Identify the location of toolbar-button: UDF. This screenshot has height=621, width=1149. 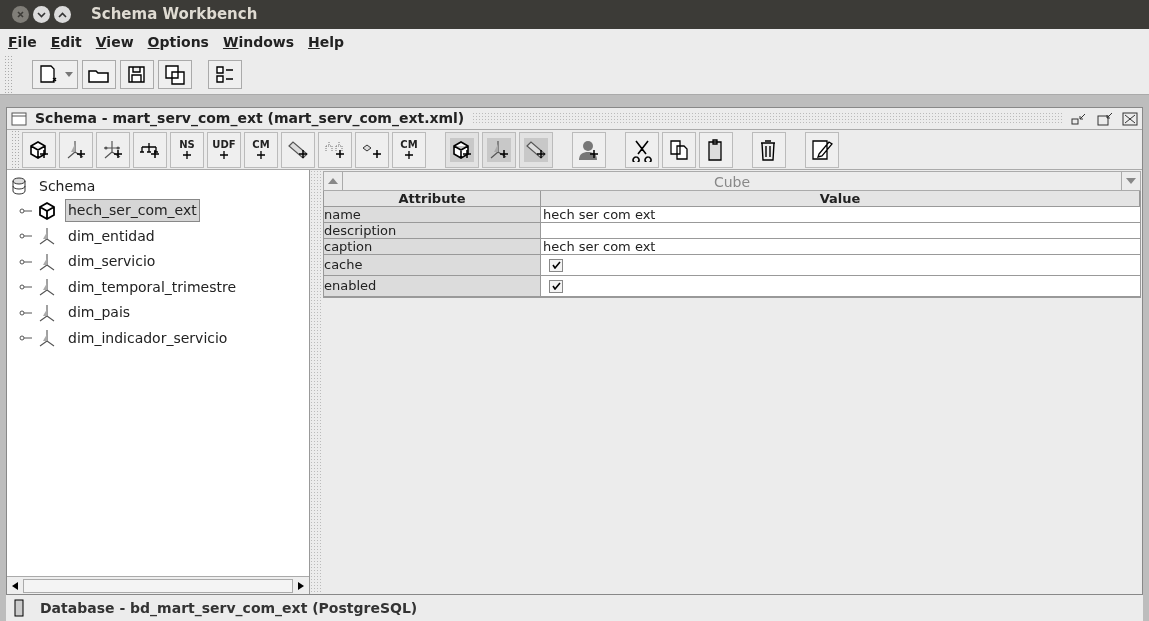
(224, 149).